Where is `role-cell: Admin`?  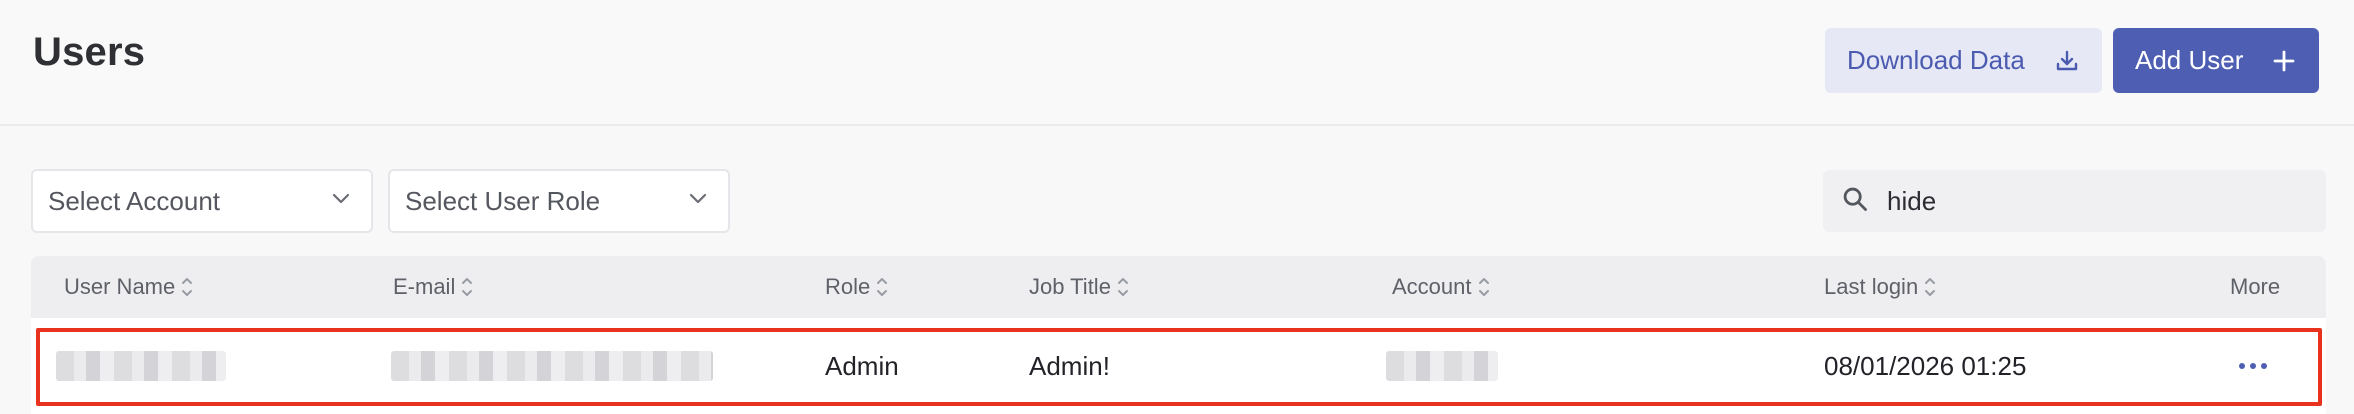
role-cell: Admin is located at coordinates (862, 365).